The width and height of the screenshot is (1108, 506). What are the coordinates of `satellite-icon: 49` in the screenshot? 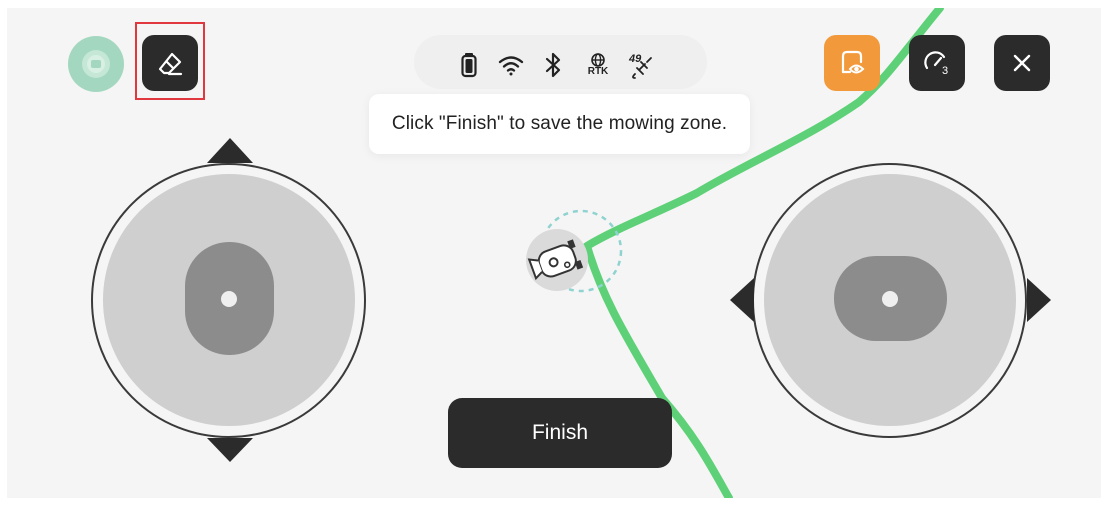 It's located at (642, 65).